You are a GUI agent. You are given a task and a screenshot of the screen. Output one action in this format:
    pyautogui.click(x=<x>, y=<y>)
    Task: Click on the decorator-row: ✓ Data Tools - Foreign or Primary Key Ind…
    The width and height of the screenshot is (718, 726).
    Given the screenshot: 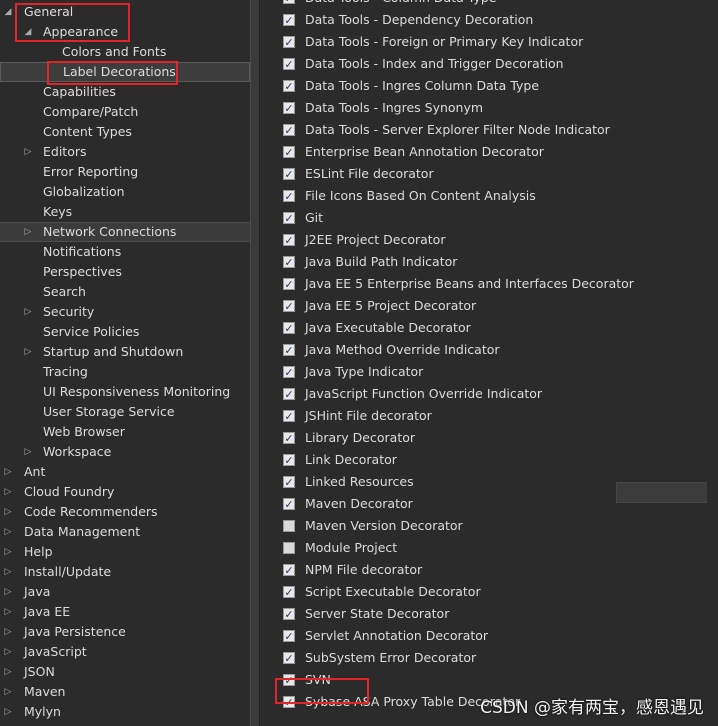 What is the action you would take?
    pyautogui.click(x=489, y=42)
    